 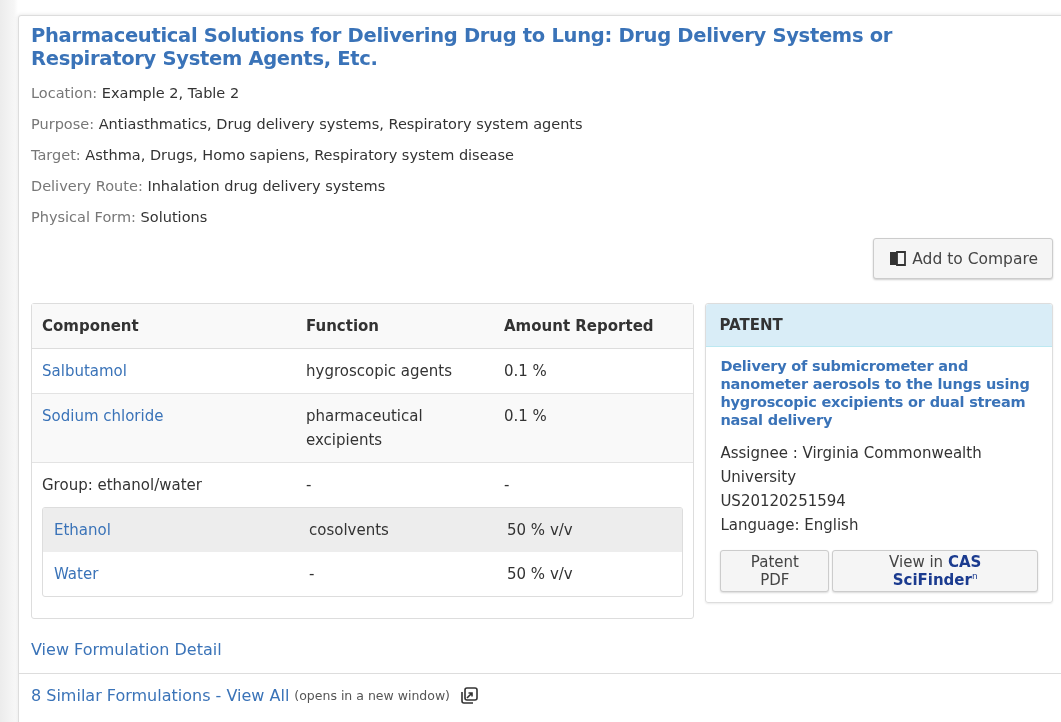 I want to click on field-line: Target: Asthma, Drugs, Homo sapiens, Respiratory system disease, so click(x=273, y=155).